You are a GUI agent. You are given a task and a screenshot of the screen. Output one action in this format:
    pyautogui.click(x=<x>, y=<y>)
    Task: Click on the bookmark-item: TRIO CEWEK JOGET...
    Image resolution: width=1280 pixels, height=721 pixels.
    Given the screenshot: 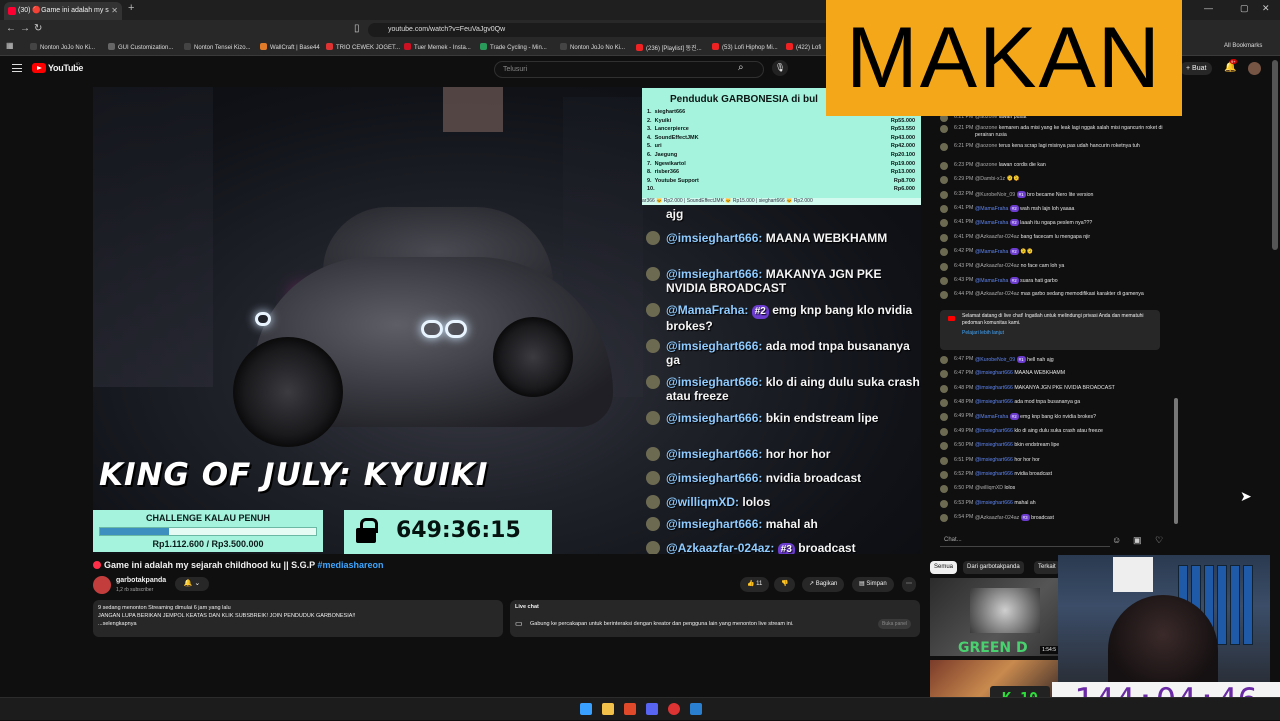 What is the action you would take?
    pyautogui.click(x=363, y=47)
    